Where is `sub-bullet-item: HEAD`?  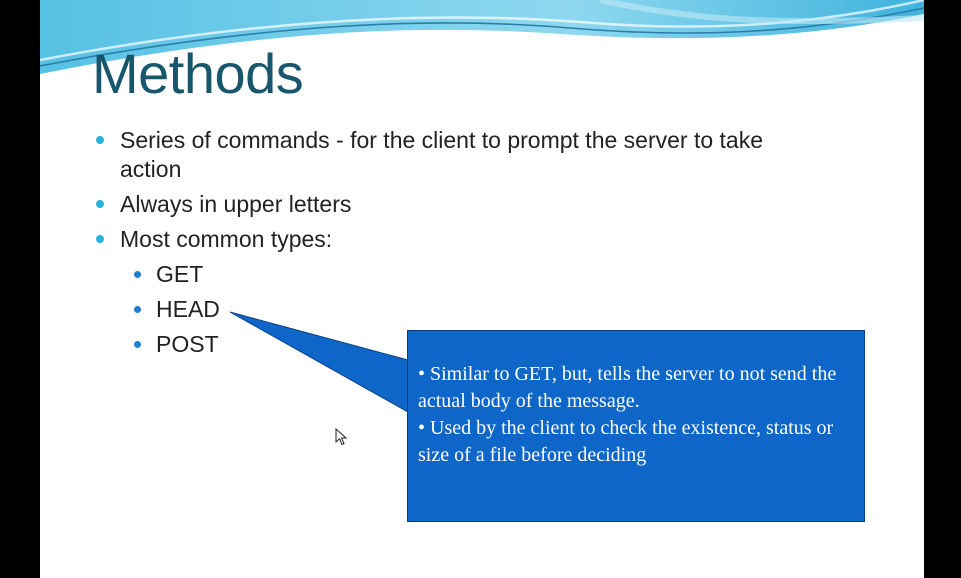
sub-bullet-item: HEAD is located at coordinates (478, 309).